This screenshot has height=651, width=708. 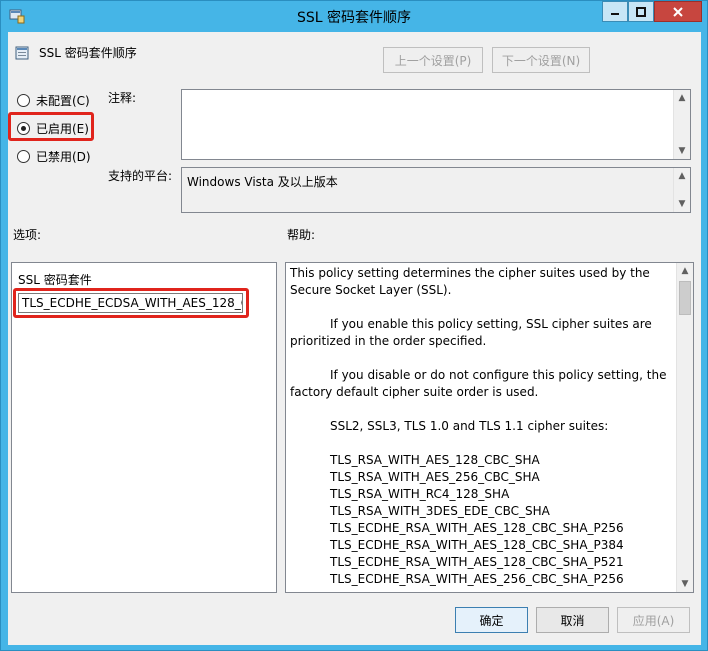 What do you see at coordinates (436, 190) in the screenshot?
I see `platform-field: Windows Vista 及以上版本 ▲ ▼` at bounding box center [436, 190].